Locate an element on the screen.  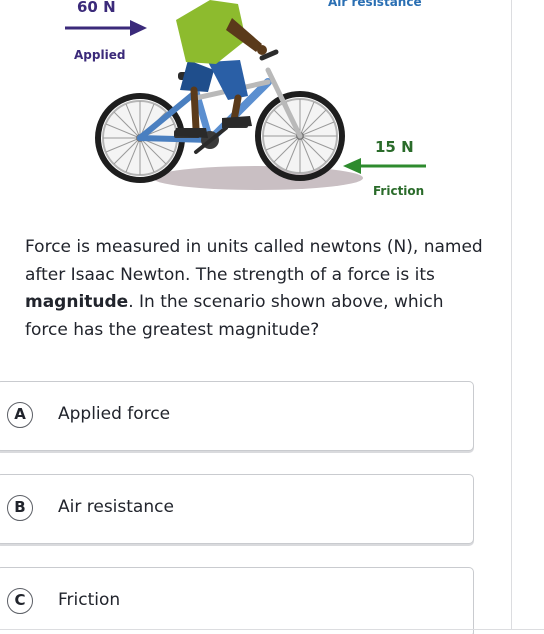
friction-force-name: Friction is located at coordinates (398, 189).